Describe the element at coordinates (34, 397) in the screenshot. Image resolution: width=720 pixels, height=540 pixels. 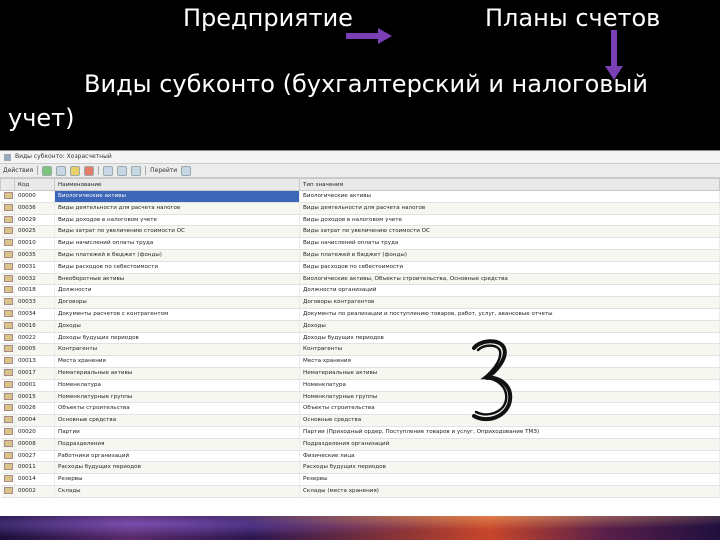
I see `row-code: 00015` at that location.